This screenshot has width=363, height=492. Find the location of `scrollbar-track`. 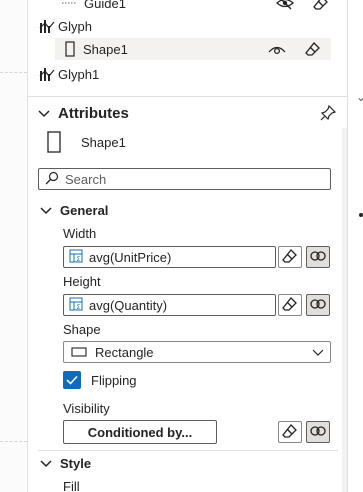

scrollbar-track is located at coordinates (344, 310).